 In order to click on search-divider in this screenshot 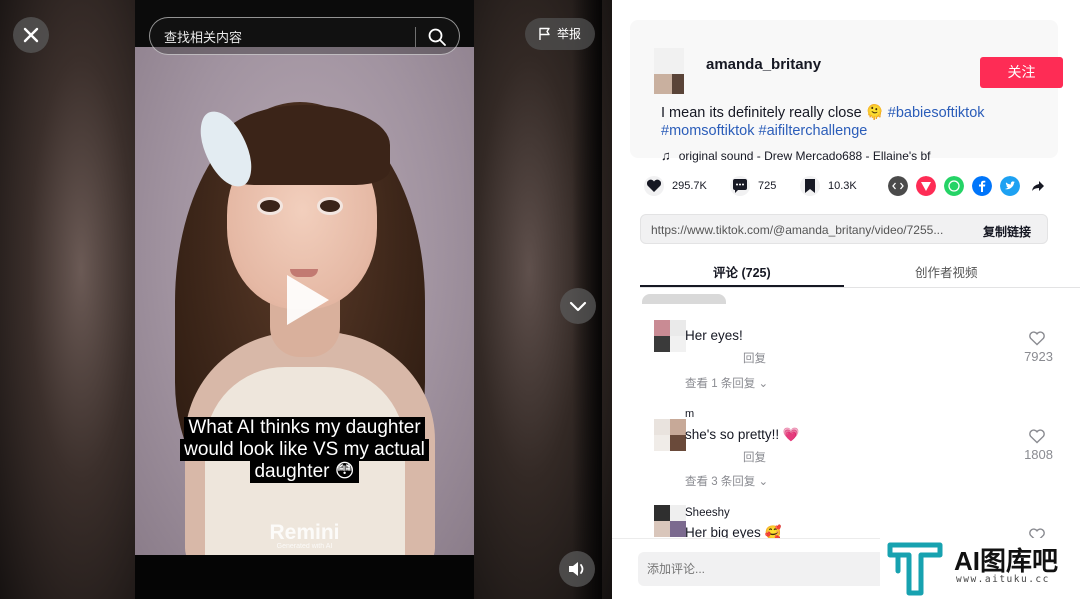, I will do `click(415, 37)`.